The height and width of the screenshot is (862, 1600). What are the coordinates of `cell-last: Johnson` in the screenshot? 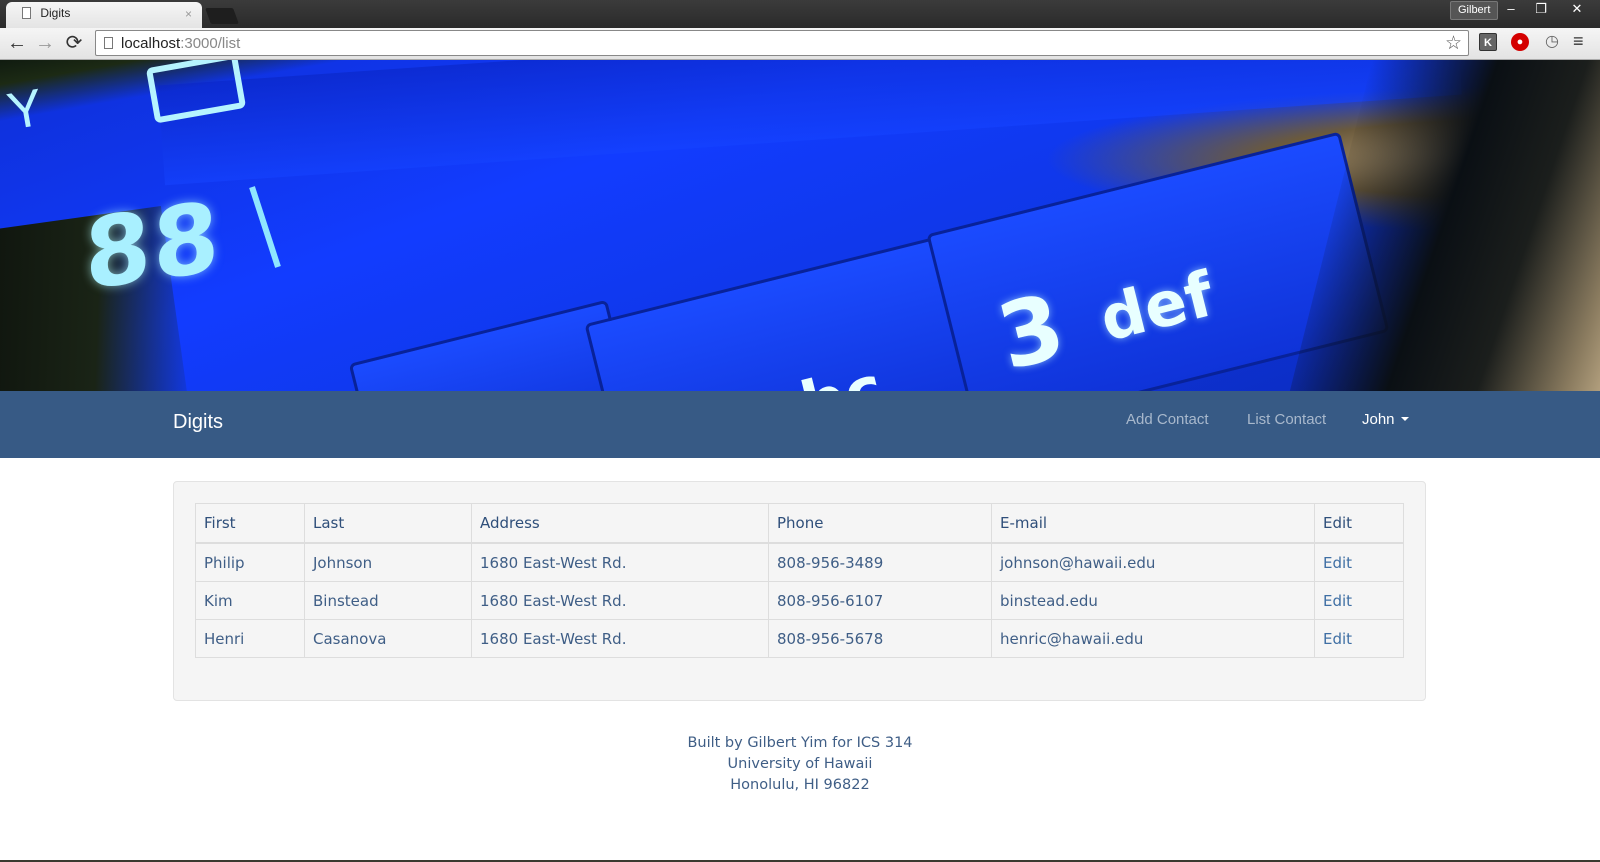 It's located at (388, 562).